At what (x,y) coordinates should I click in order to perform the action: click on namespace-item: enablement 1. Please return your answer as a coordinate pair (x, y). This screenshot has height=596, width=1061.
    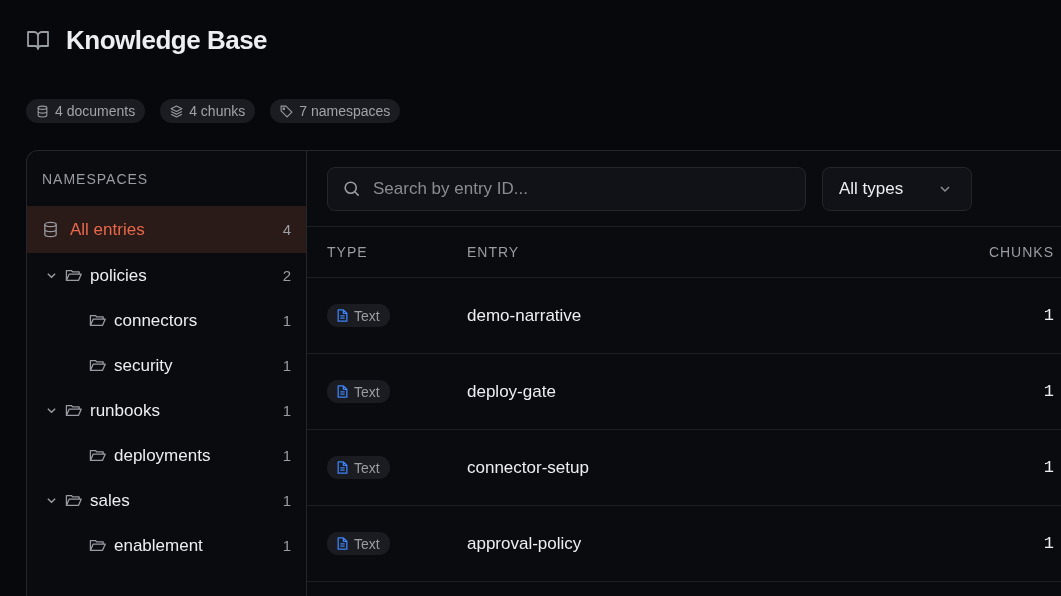
    Looking at the image, I should click on (166, 545).